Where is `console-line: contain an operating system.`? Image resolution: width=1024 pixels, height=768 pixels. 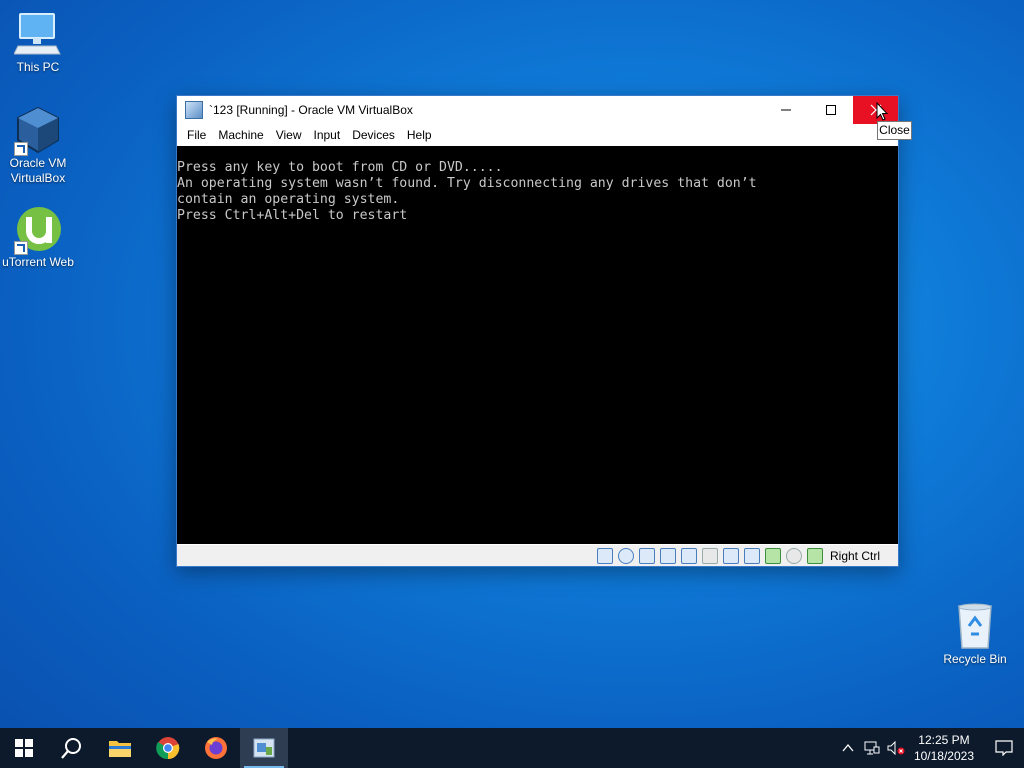 console-line: contain an operating system. is located at coordinates (288, 199).